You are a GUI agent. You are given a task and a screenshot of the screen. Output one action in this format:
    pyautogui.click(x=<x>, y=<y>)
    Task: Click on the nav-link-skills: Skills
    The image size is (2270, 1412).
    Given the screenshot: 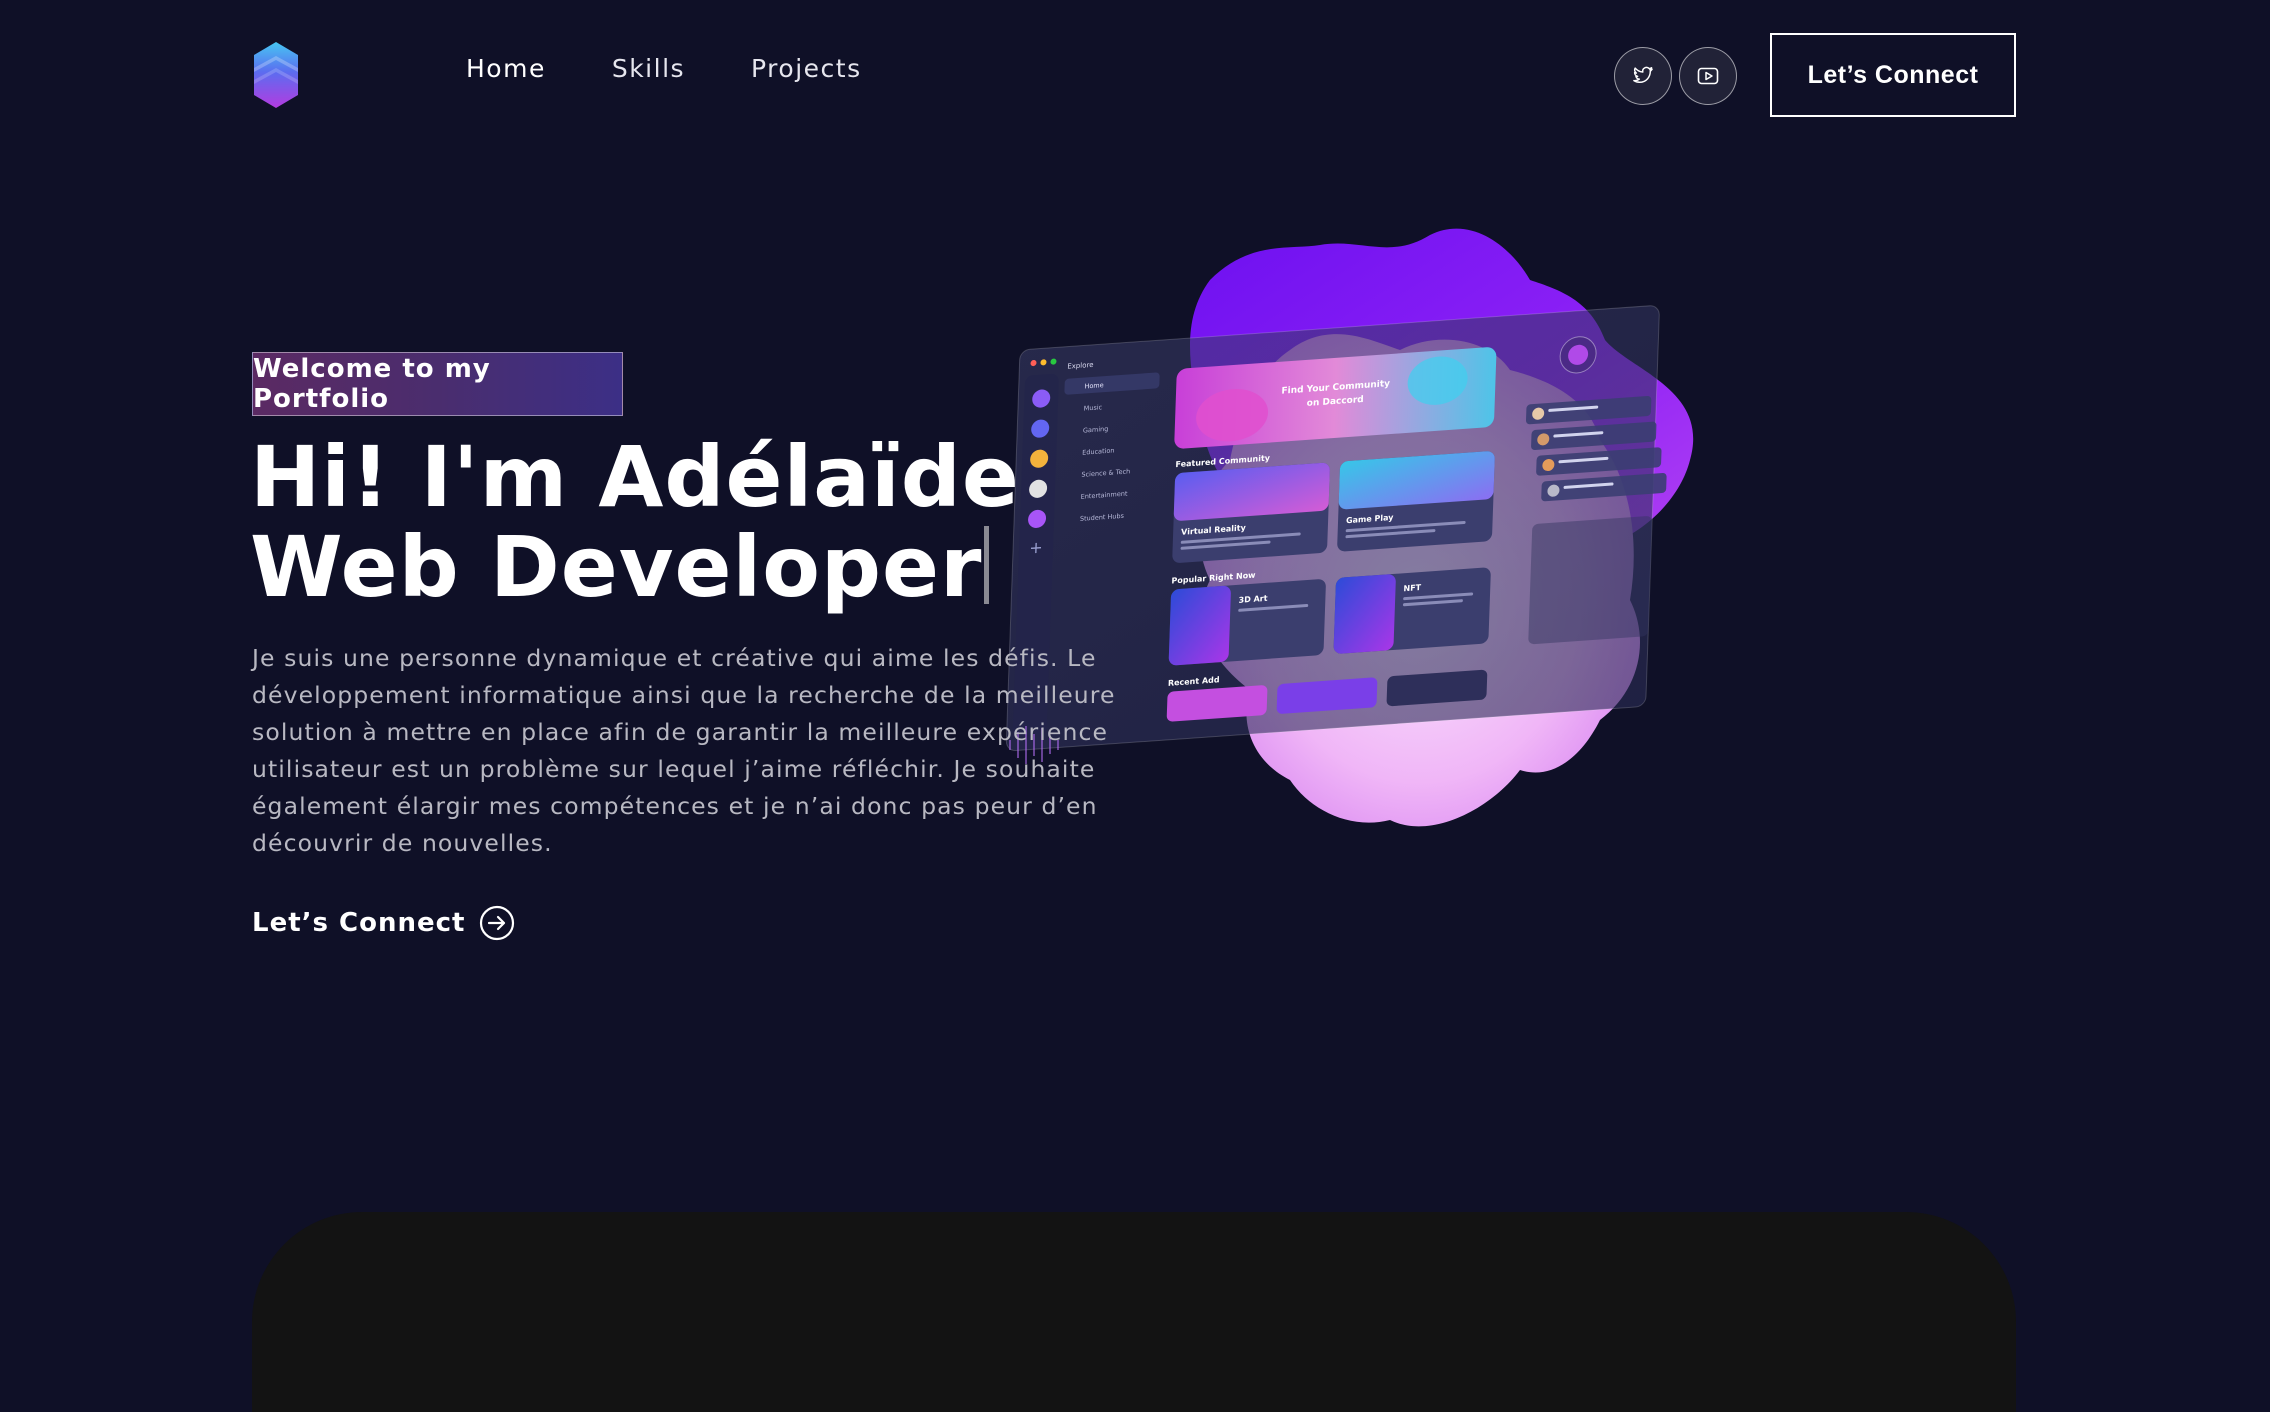 What is the action you would take?
    pyautogui.click(x=648, y=68)
    